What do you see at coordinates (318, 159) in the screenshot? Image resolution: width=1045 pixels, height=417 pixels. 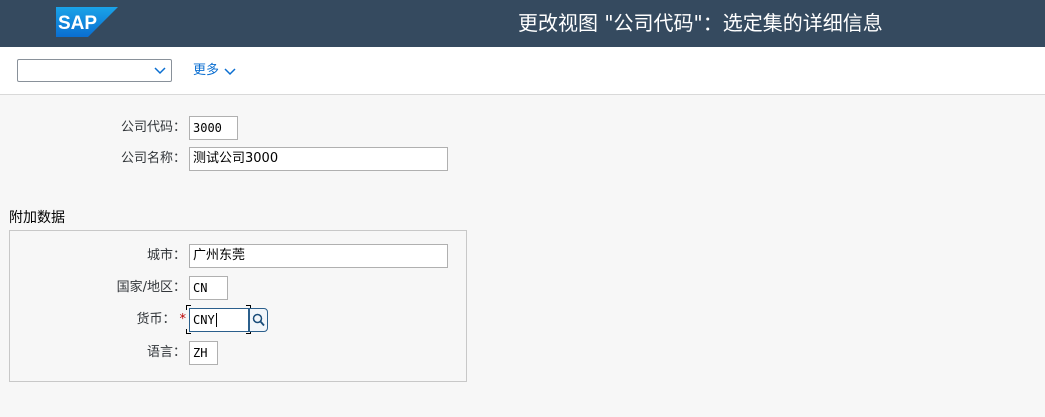 I see `company-name-field: 测试公司3000` at bounding box center [318, 159].